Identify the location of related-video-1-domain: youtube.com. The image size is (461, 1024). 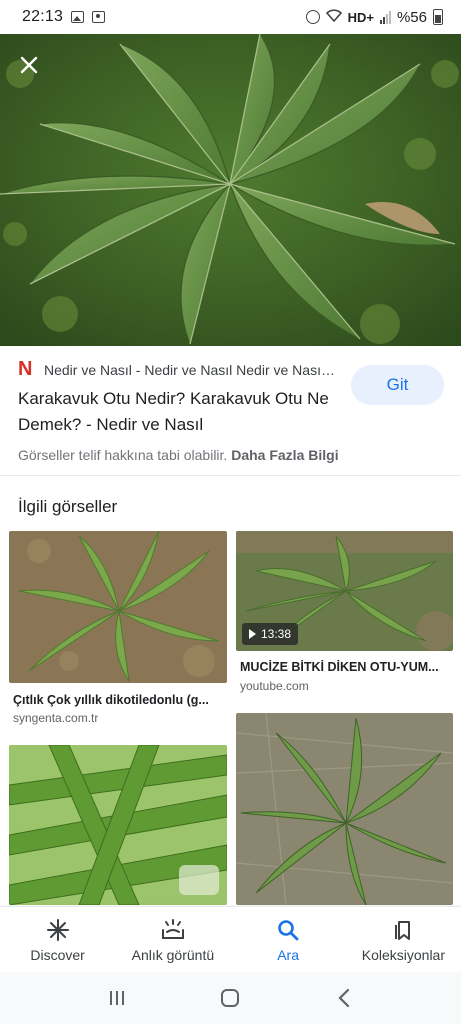
(274, 686).